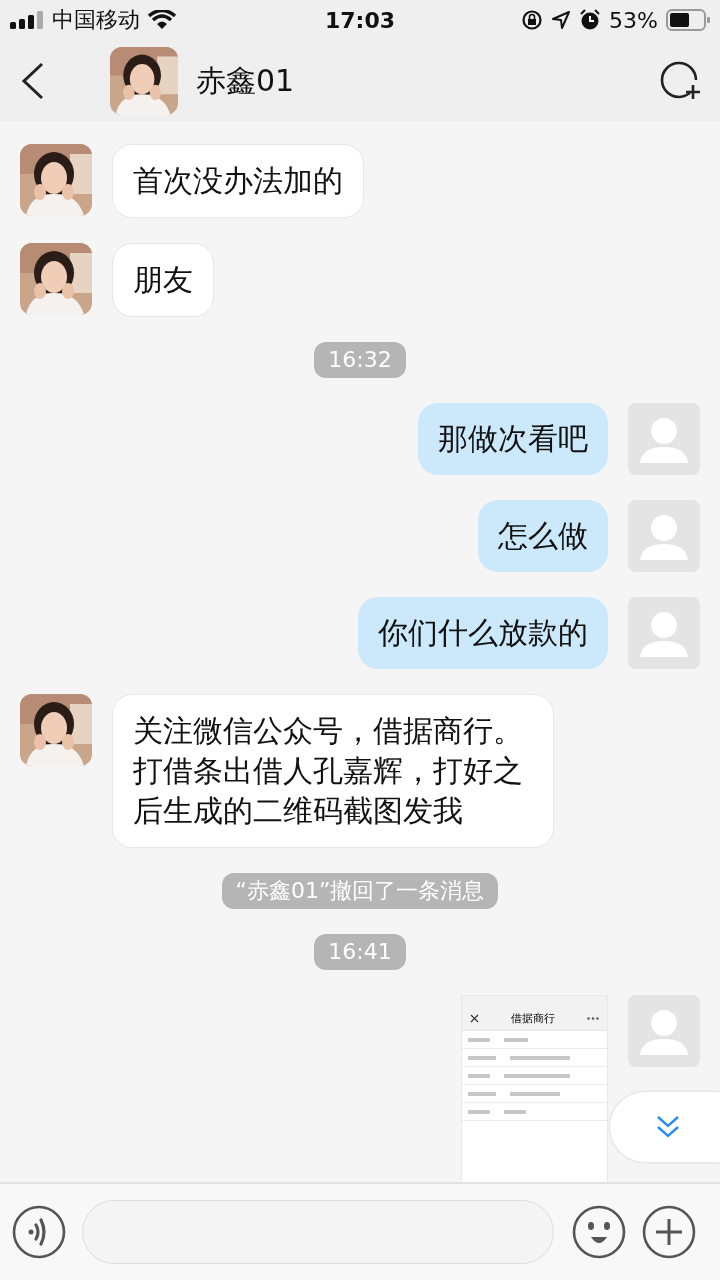 The height and width of the screenshot is (1280, 720). What do you see at coordinates (27, 20) in the screenshot?
I see `signal-icon` at bounding box center [27, 20].